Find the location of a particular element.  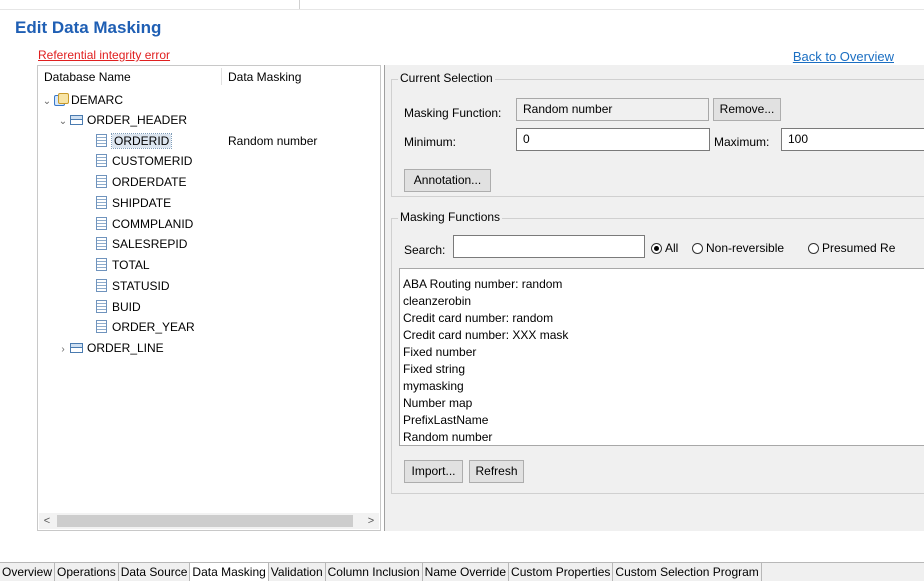

maximum-input: 100 is located at coordinates (852, 139).